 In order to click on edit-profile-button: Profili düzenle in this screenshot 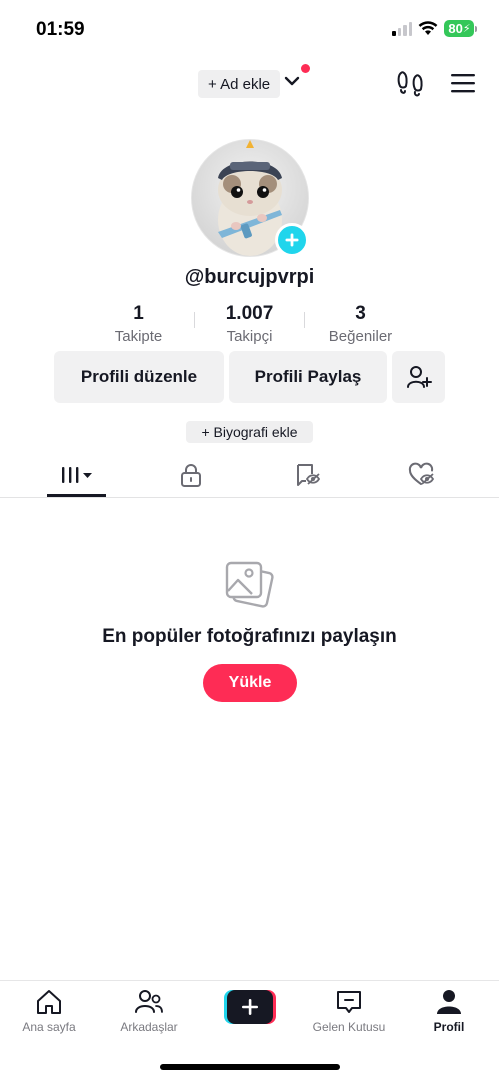, I will do `click(139, 377)`.